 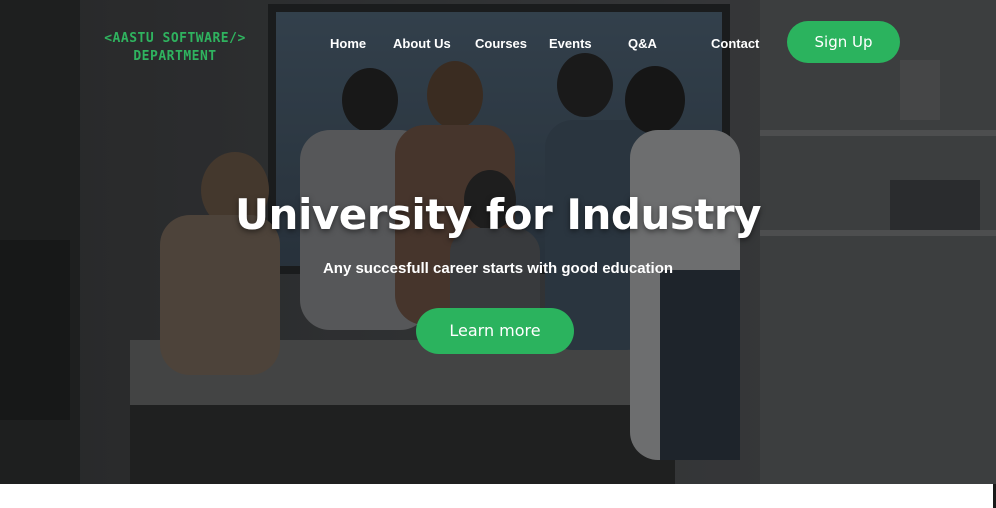 I want to click on brand-logo-line1: <AASTU SOFTWARE/>, so click(x=175, y=38).